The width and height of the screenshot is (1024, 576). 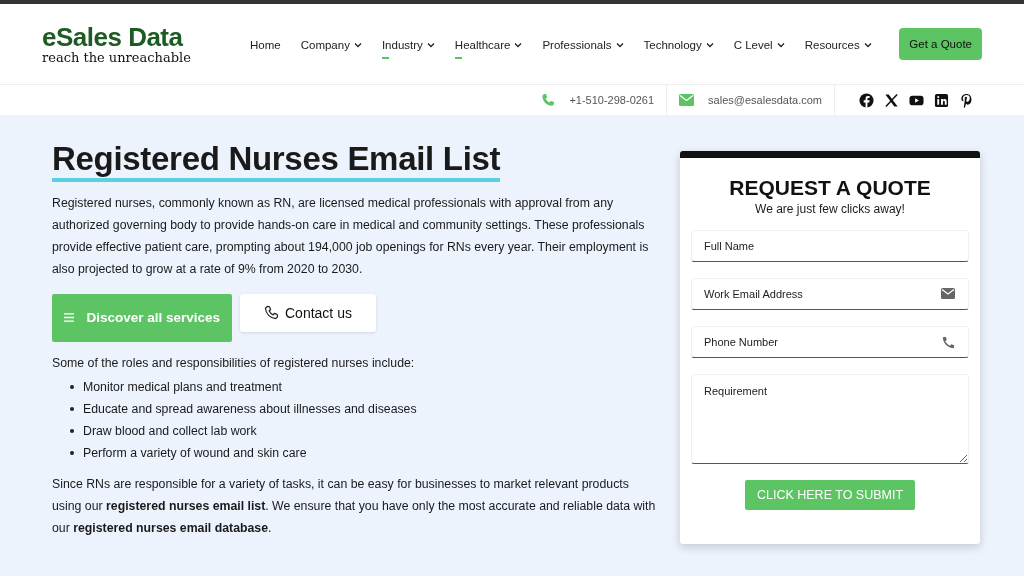 What do you see at coordinates (117, 57) in the screenshot?
I see `logo-tagline: reach the unreachable` at bounding box center [117, 57].